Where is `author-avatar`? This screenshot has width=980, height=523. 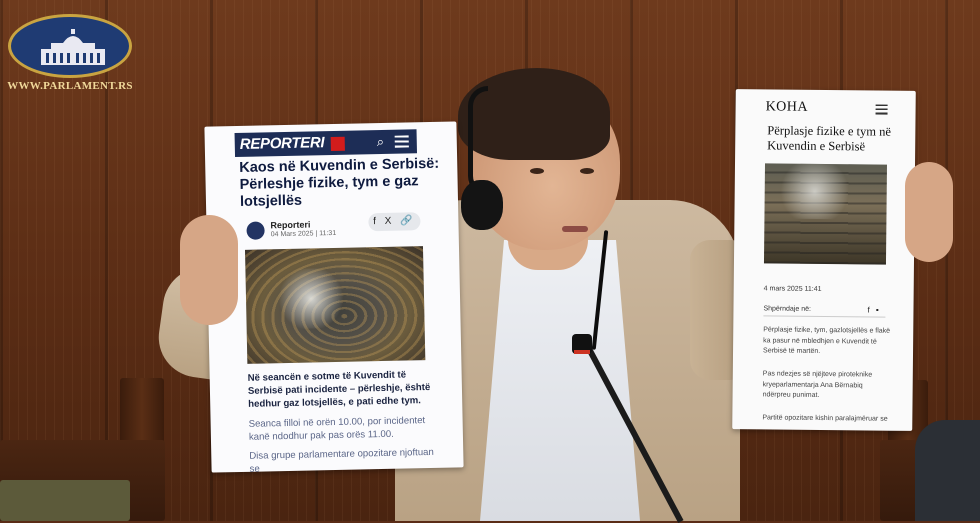 author-avatar is located at coordinates (255, 230).